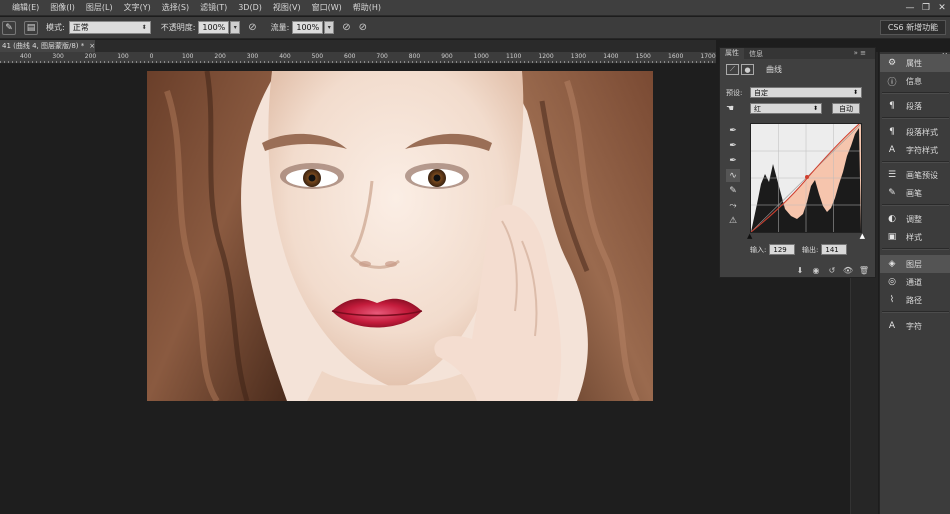 This screenshot has height=514, width=950. I want to click on dock-item-label: 段落, so click(914, 106).